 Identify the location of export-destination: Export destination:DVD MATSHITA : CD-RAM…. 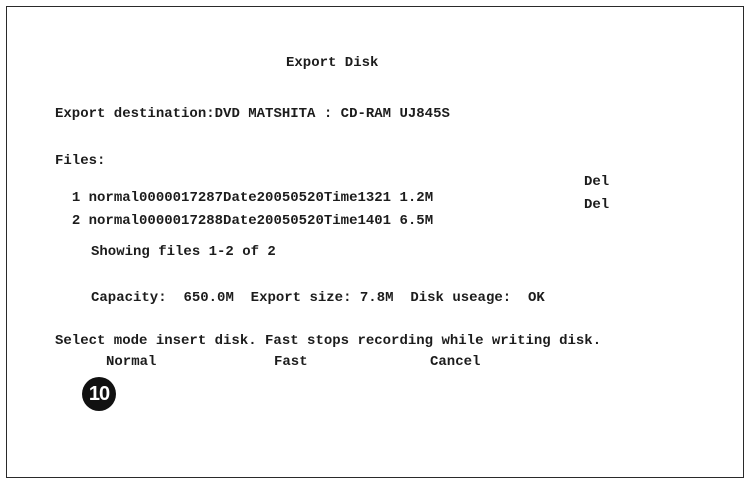
(252, 114).